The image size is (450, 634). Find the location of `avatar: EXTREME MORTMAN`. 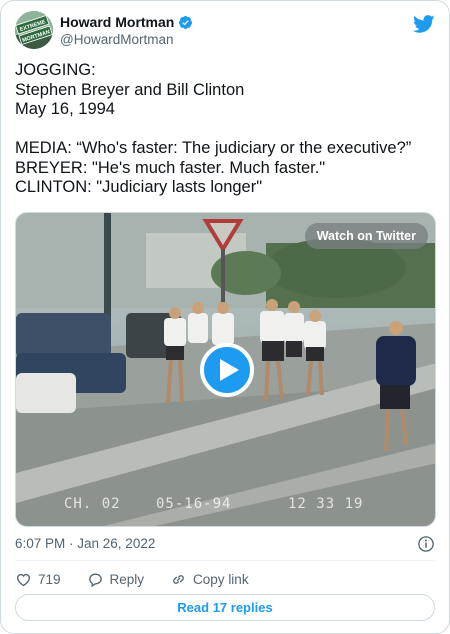

avatar: EXTREME MORTMAN is located at coordinates (34, 30).